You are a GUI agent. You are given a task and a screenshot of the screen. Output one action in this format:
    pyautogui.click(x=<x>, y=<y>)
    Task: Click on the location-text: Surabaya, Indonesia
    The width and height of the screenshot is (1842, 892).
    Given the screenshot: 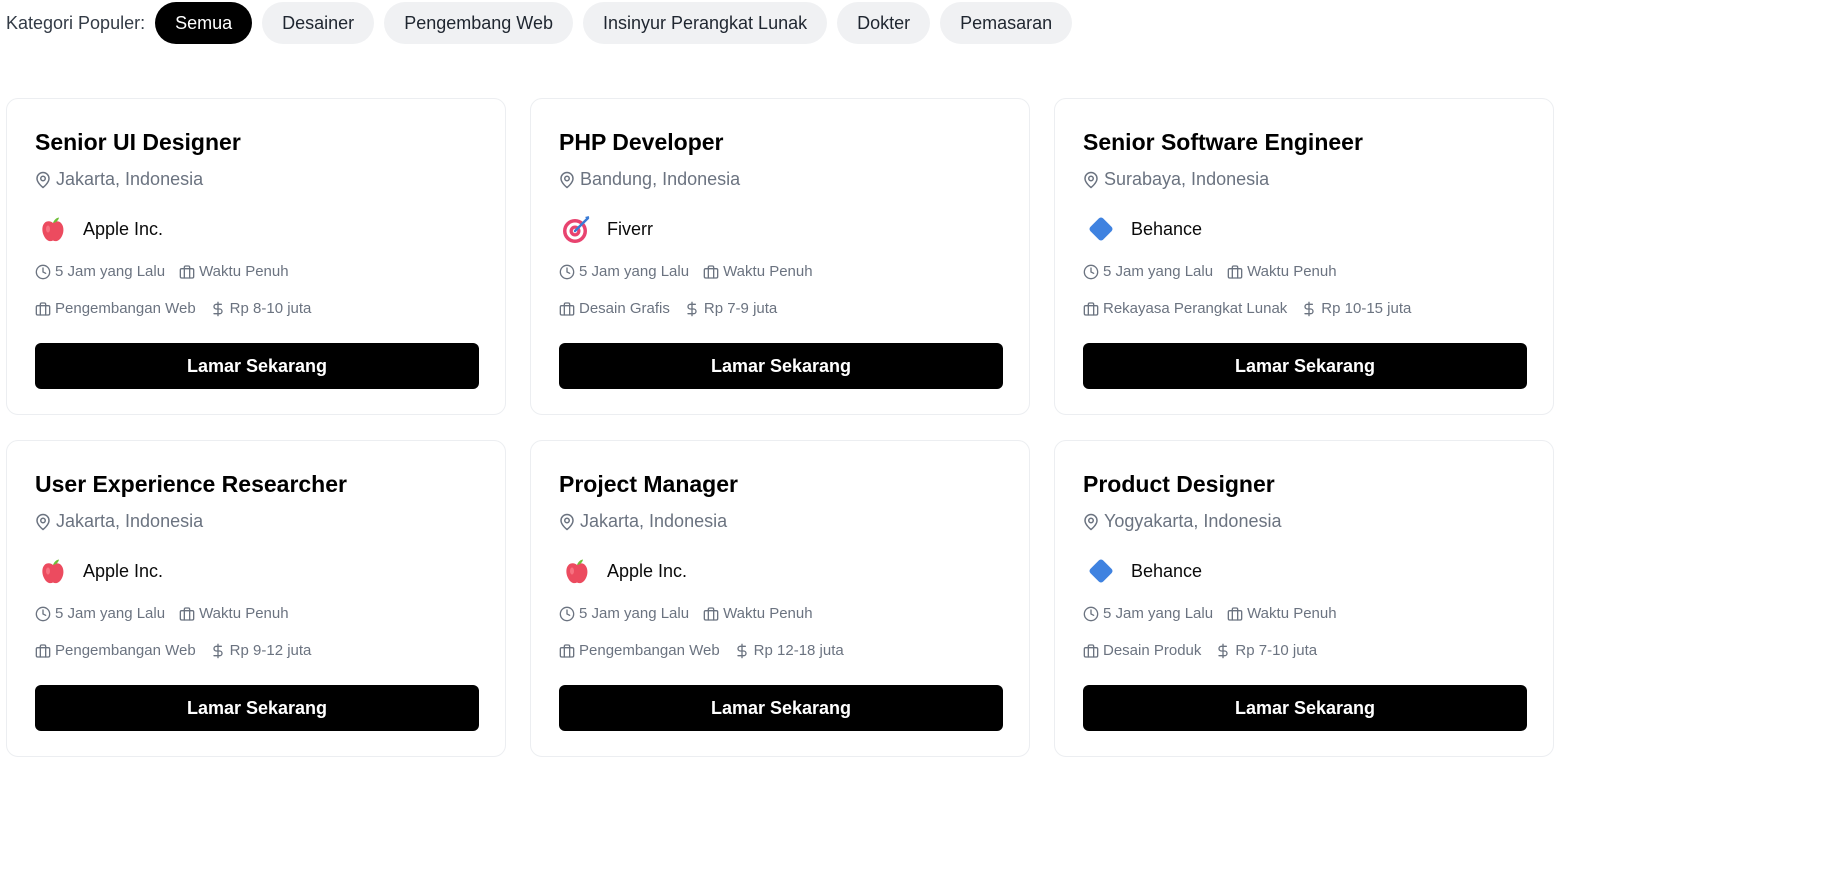 What is the action you would take?
    pyautogui.click(x=1187, y=179)
    